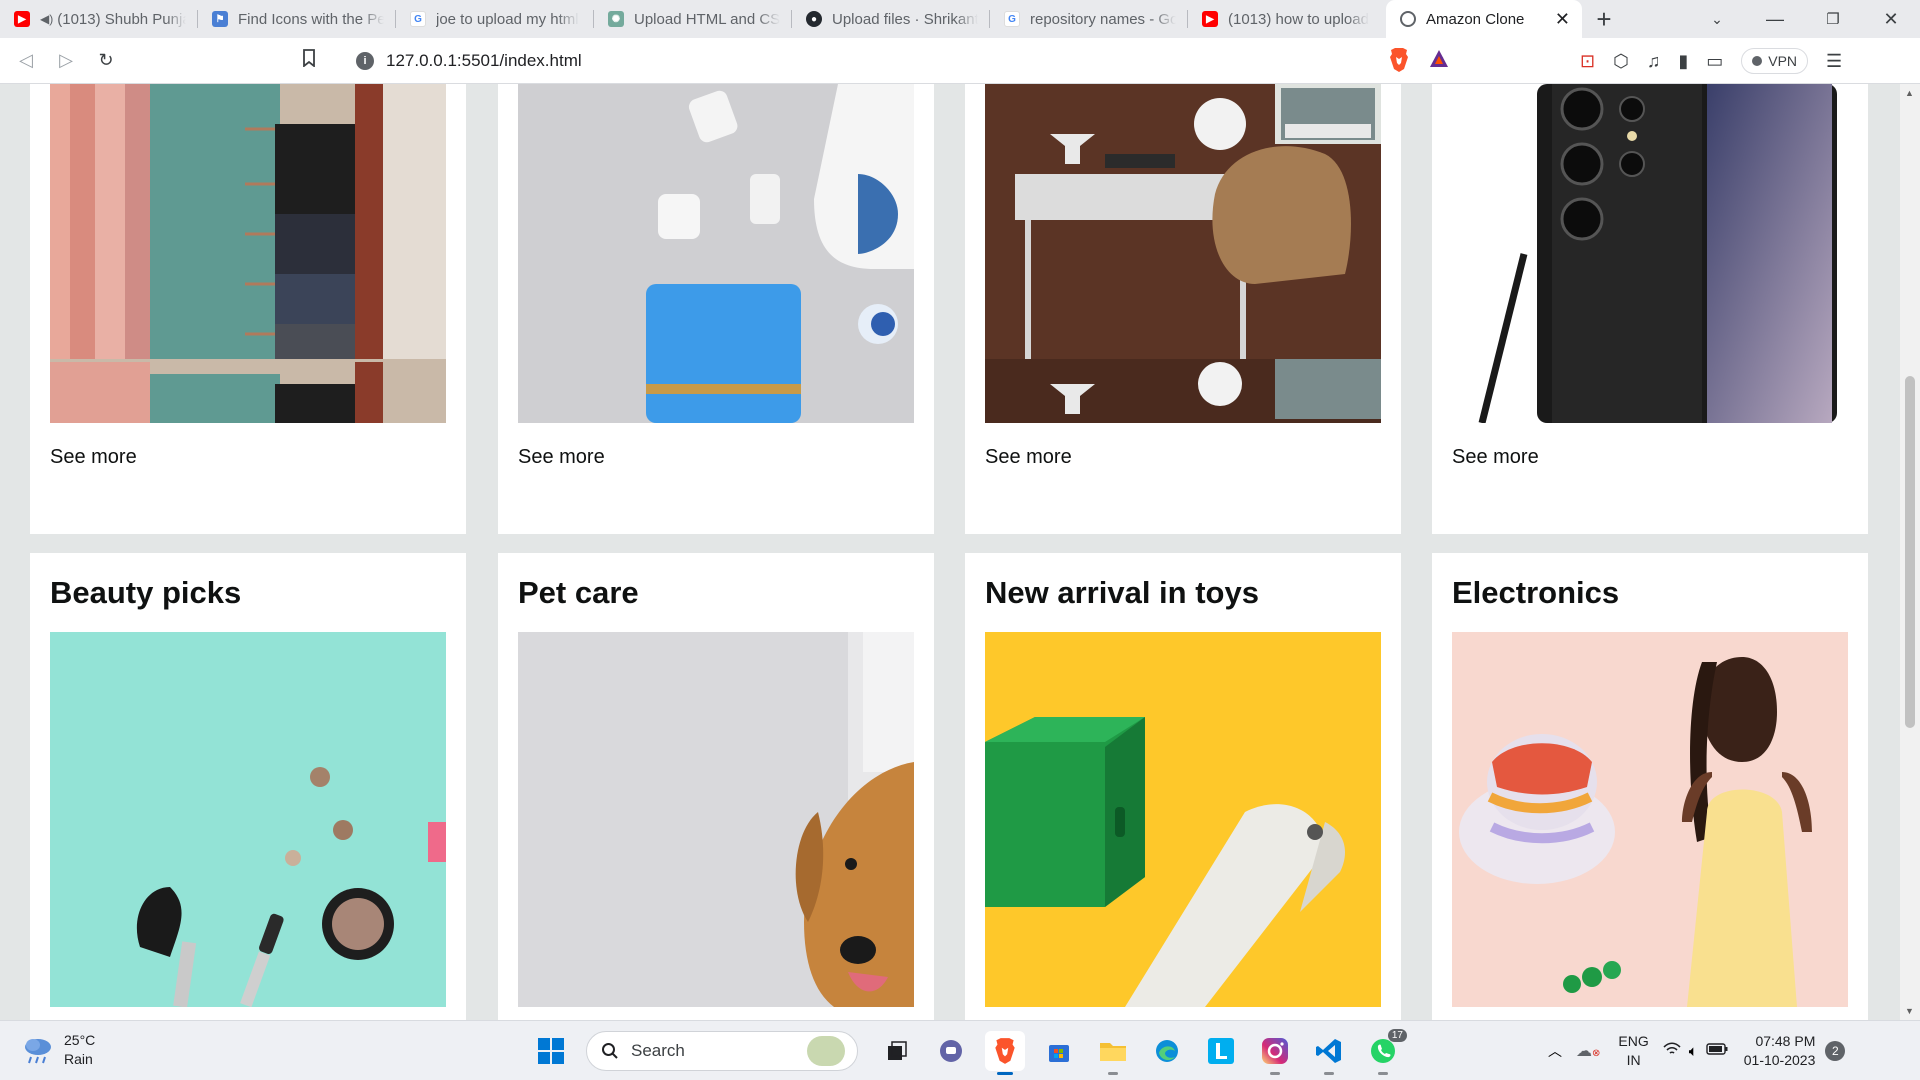  I want to click on weather-widget: 25°C Rain, so click(58, 1050).